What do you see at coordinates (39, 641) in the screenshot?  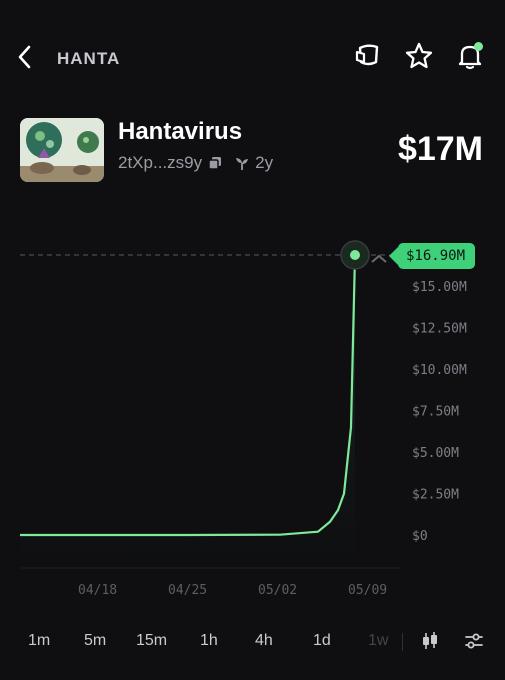 I see `timeframe-1m: 1m` at bounding box center [39, 641].